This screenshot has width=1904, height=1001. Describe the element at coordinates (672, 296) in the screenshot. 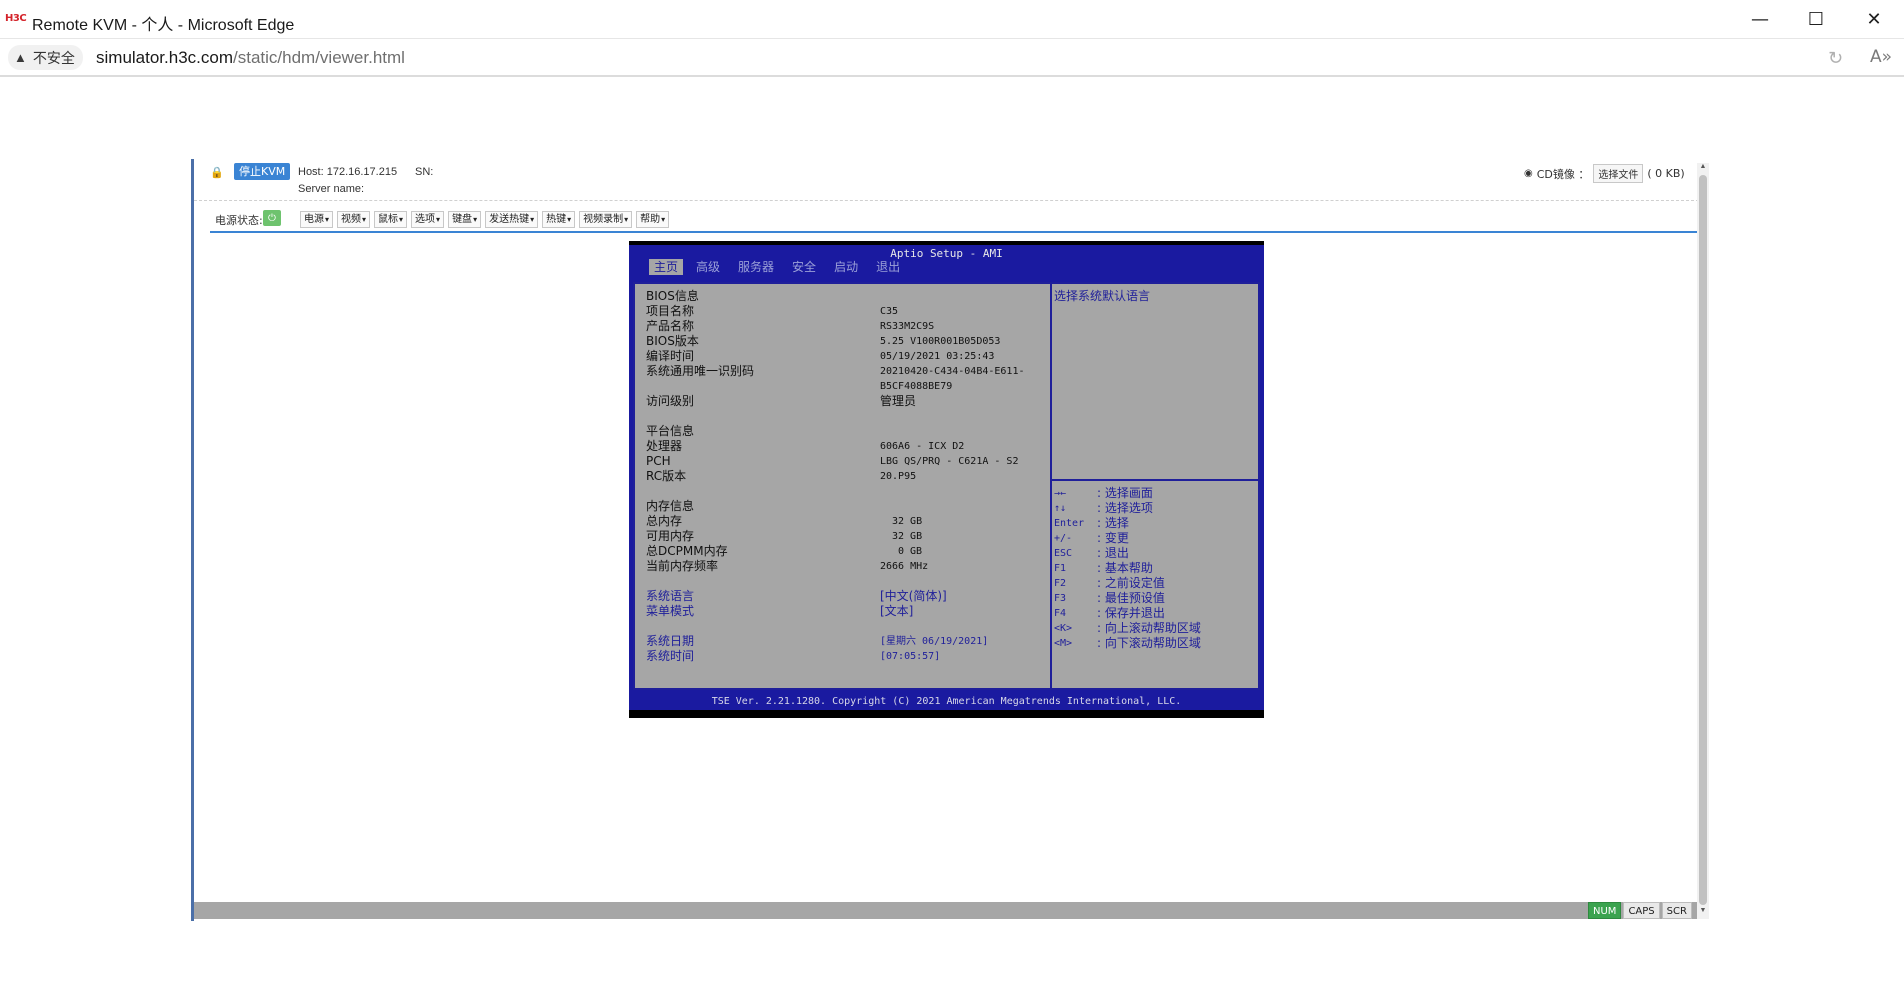

I see `bios-row-label: BIOS信息` at that location.